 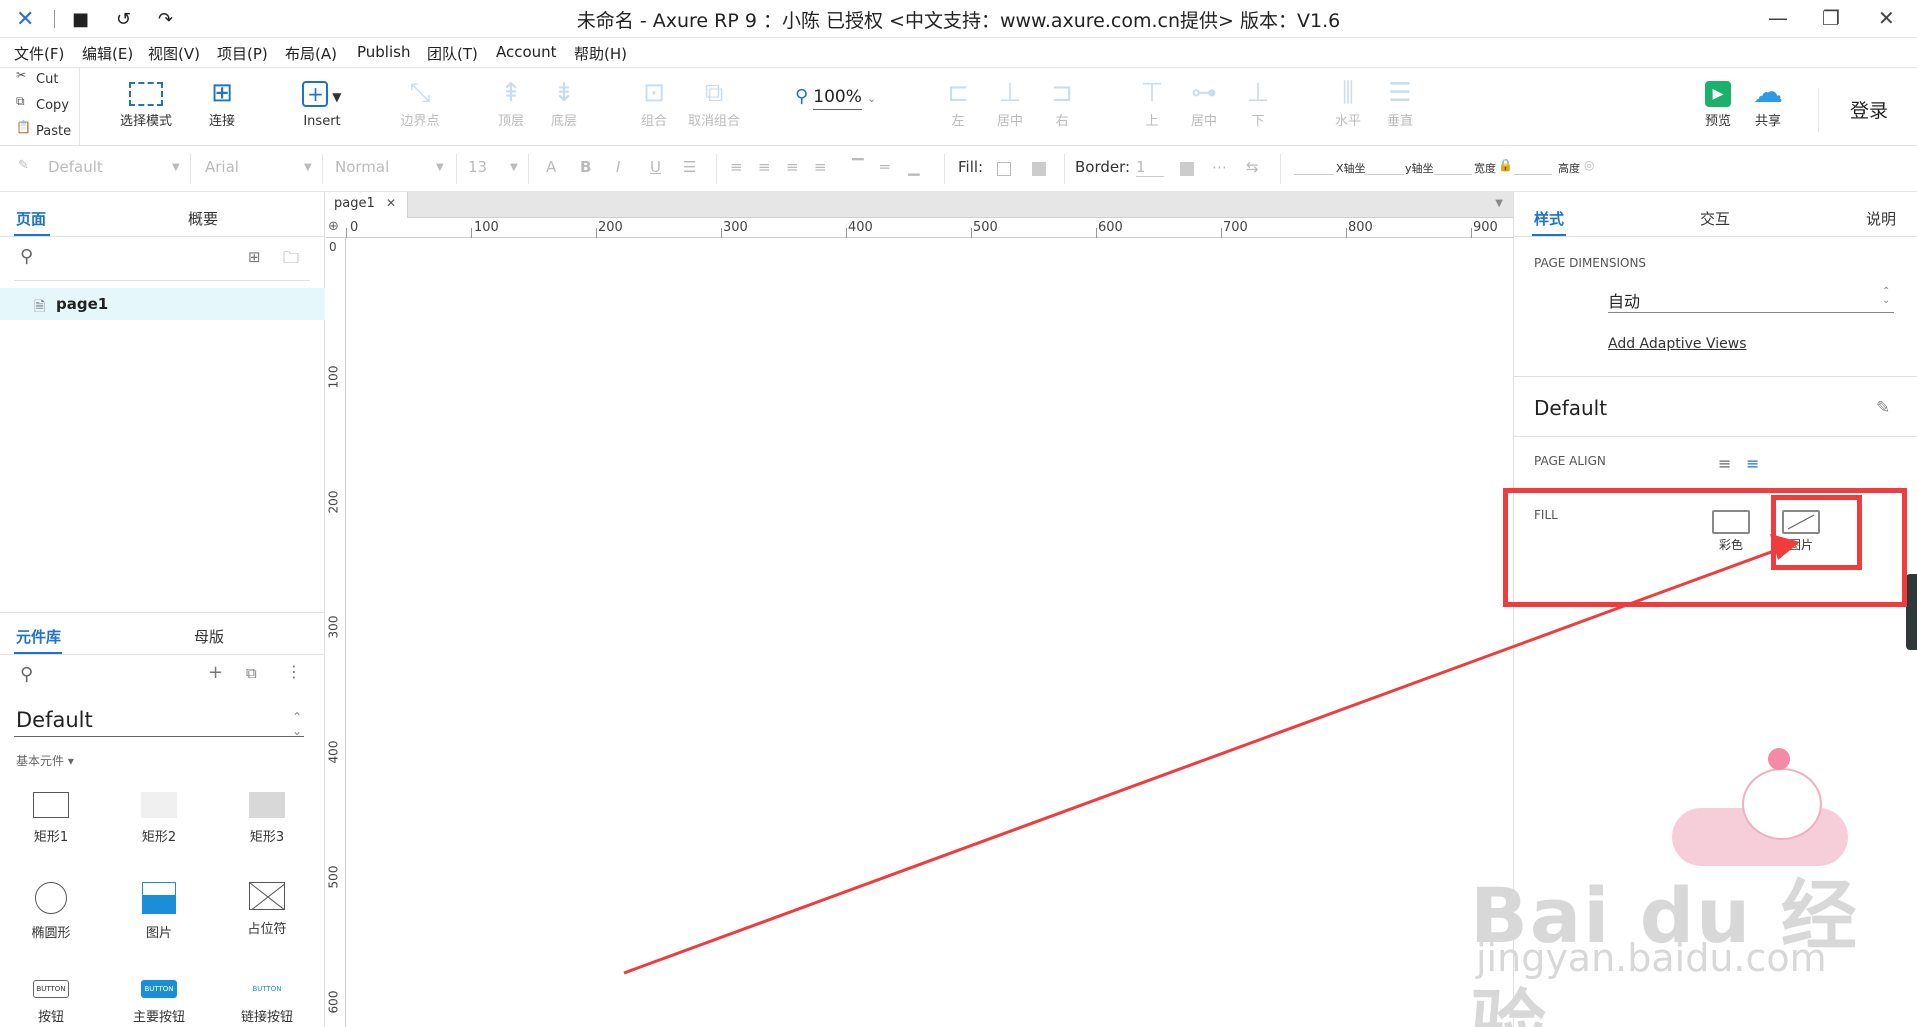 What do you see at coordinates (1651, 958) in the screenshot?
I see `watermark-url: jingyan.baidu.com` at bounding box center [1651, 958].